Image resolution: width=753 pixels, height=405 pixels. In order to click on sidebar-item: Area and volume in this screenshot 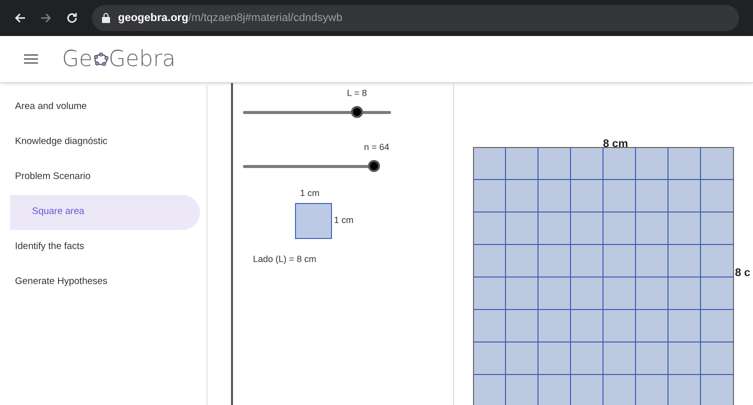, I will do `click(100, 107)`.